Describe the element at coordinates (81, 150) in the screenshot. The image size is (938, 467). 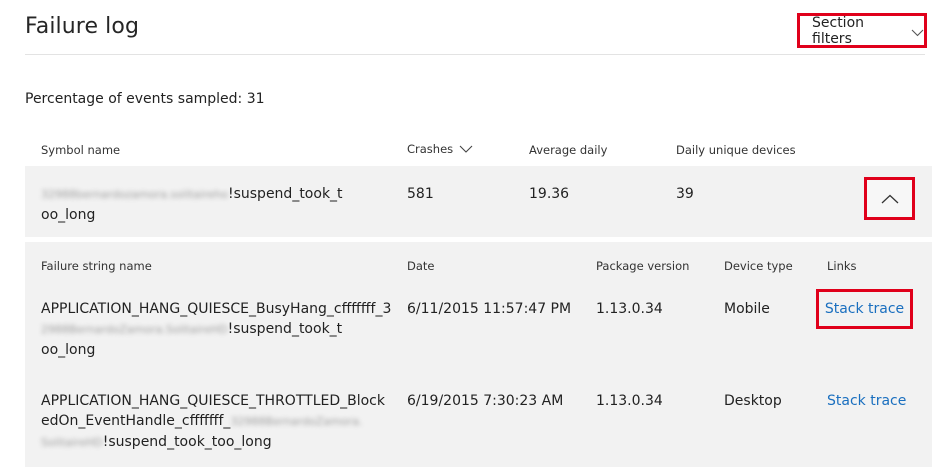
I see `column-header-symbol-name: Symbol name` at that location.